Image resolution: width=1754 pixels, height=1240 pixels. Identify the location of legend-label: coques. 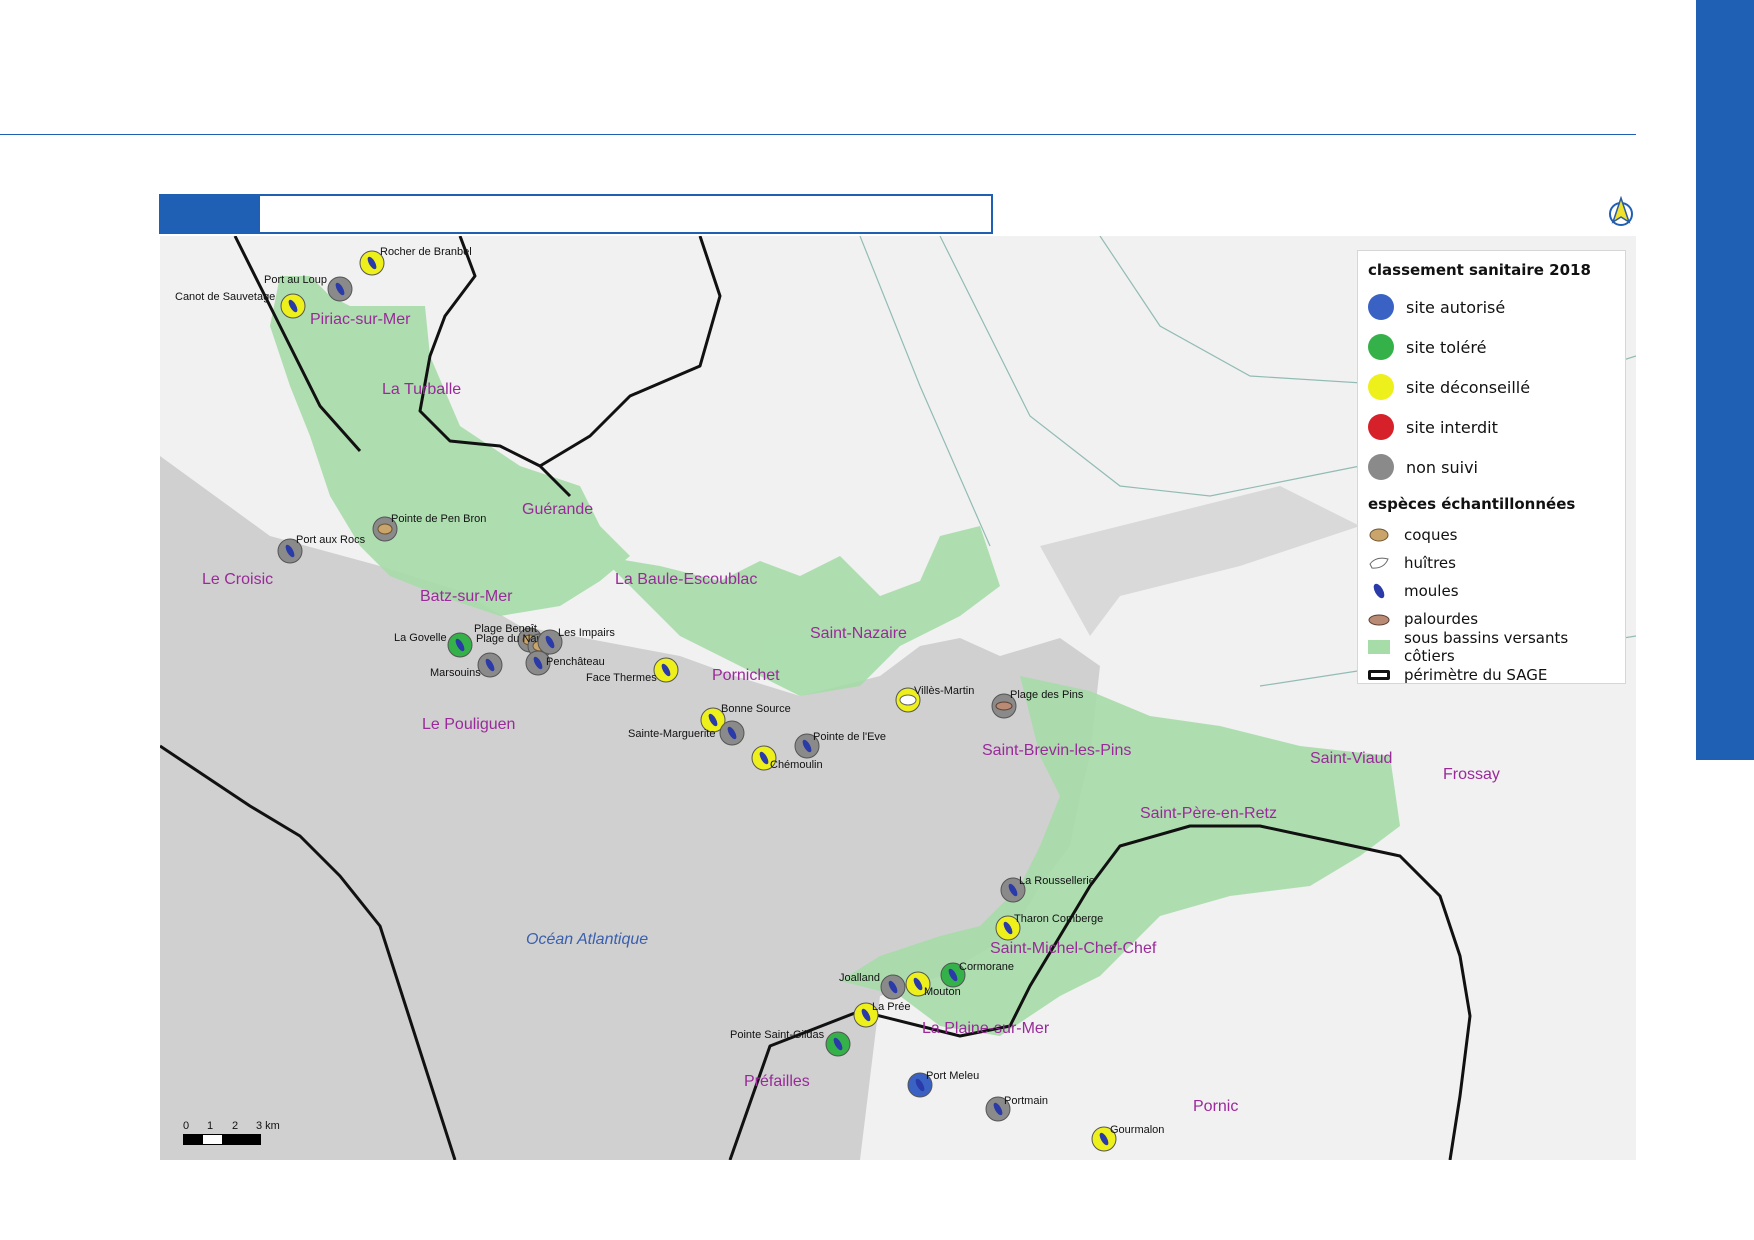
(1431, 535).